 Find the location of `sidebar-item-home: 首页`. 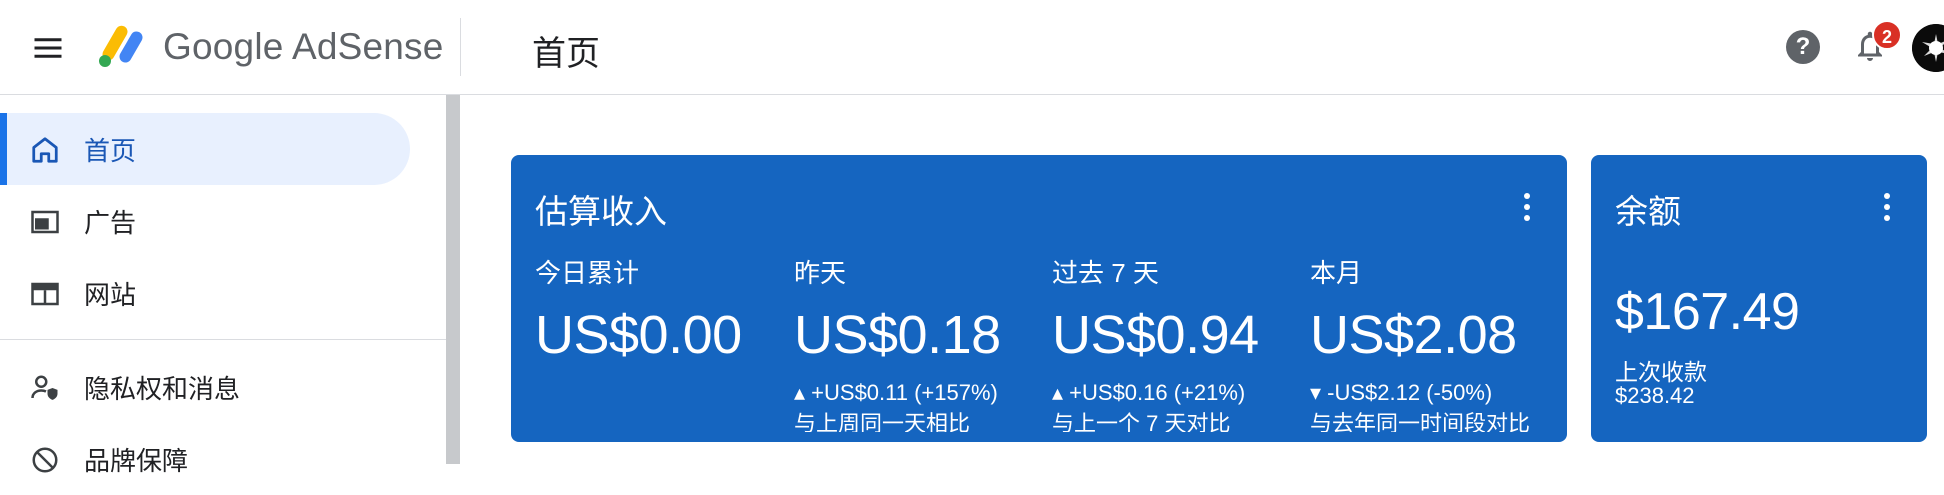

sidebar-item-home: 首页 is located at coordinates (205, 149).